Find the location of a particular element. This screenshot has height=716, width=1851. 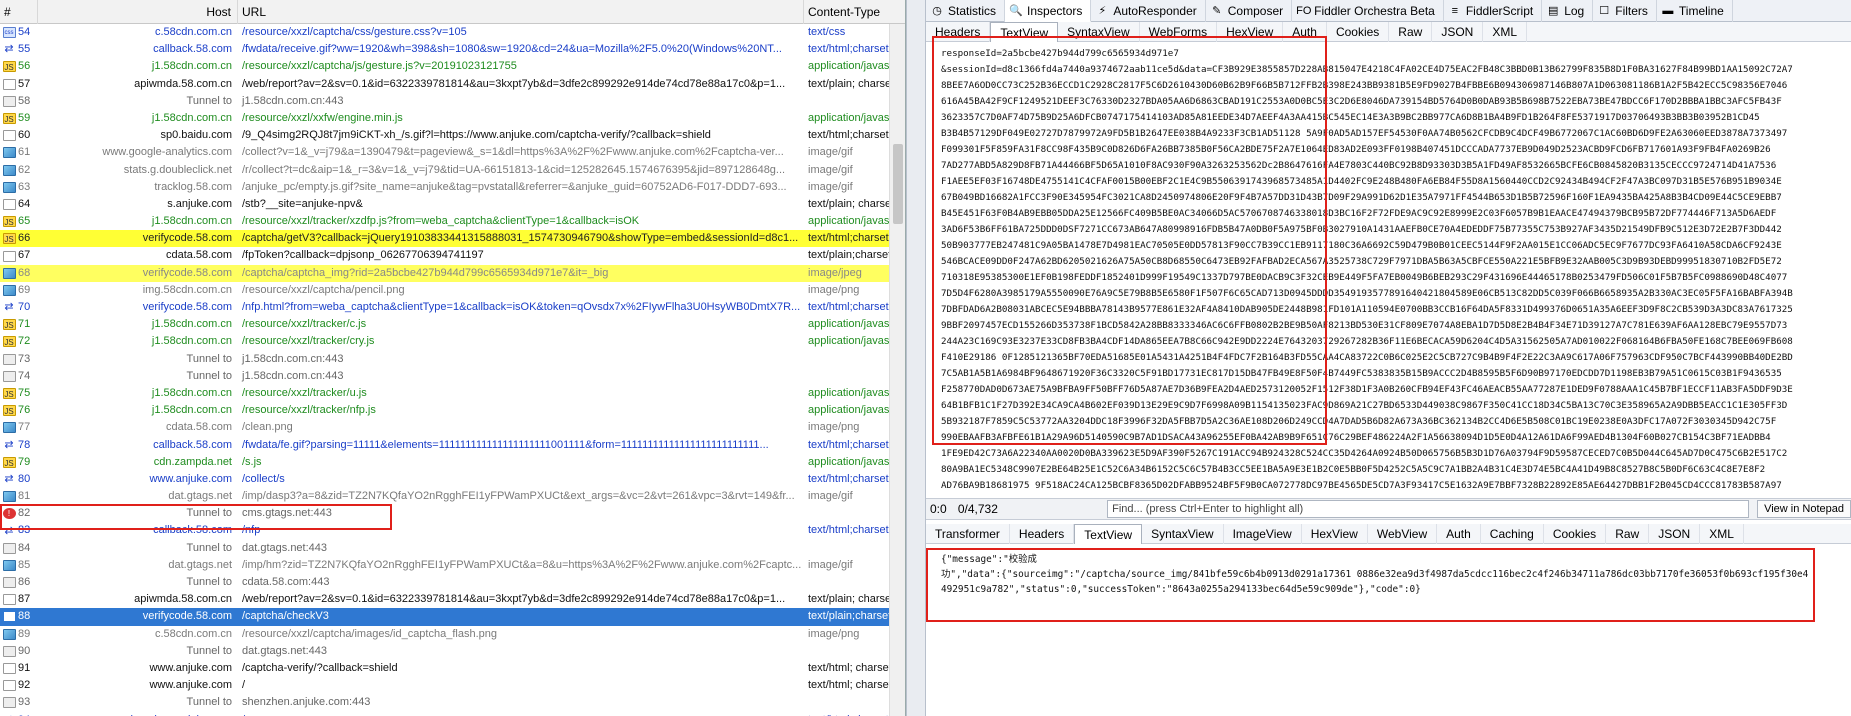

tab-log: ▤ Log is located at coordinates (1568, 11).